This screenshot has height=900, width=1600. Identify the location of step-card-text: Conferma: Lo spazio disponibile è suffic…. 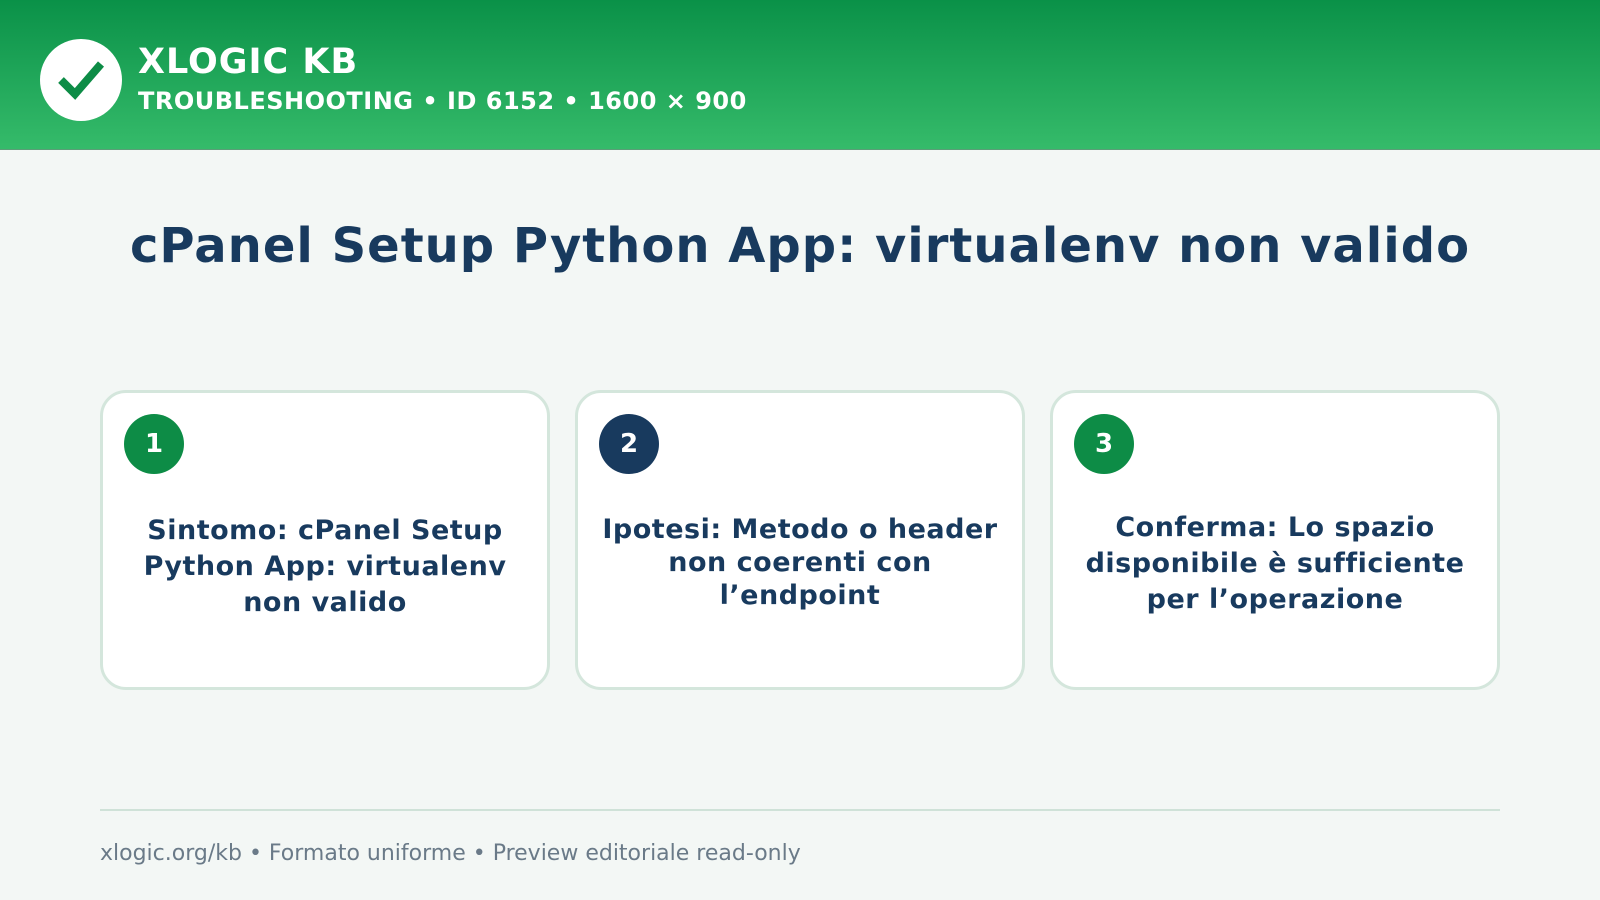
(1275, 563).